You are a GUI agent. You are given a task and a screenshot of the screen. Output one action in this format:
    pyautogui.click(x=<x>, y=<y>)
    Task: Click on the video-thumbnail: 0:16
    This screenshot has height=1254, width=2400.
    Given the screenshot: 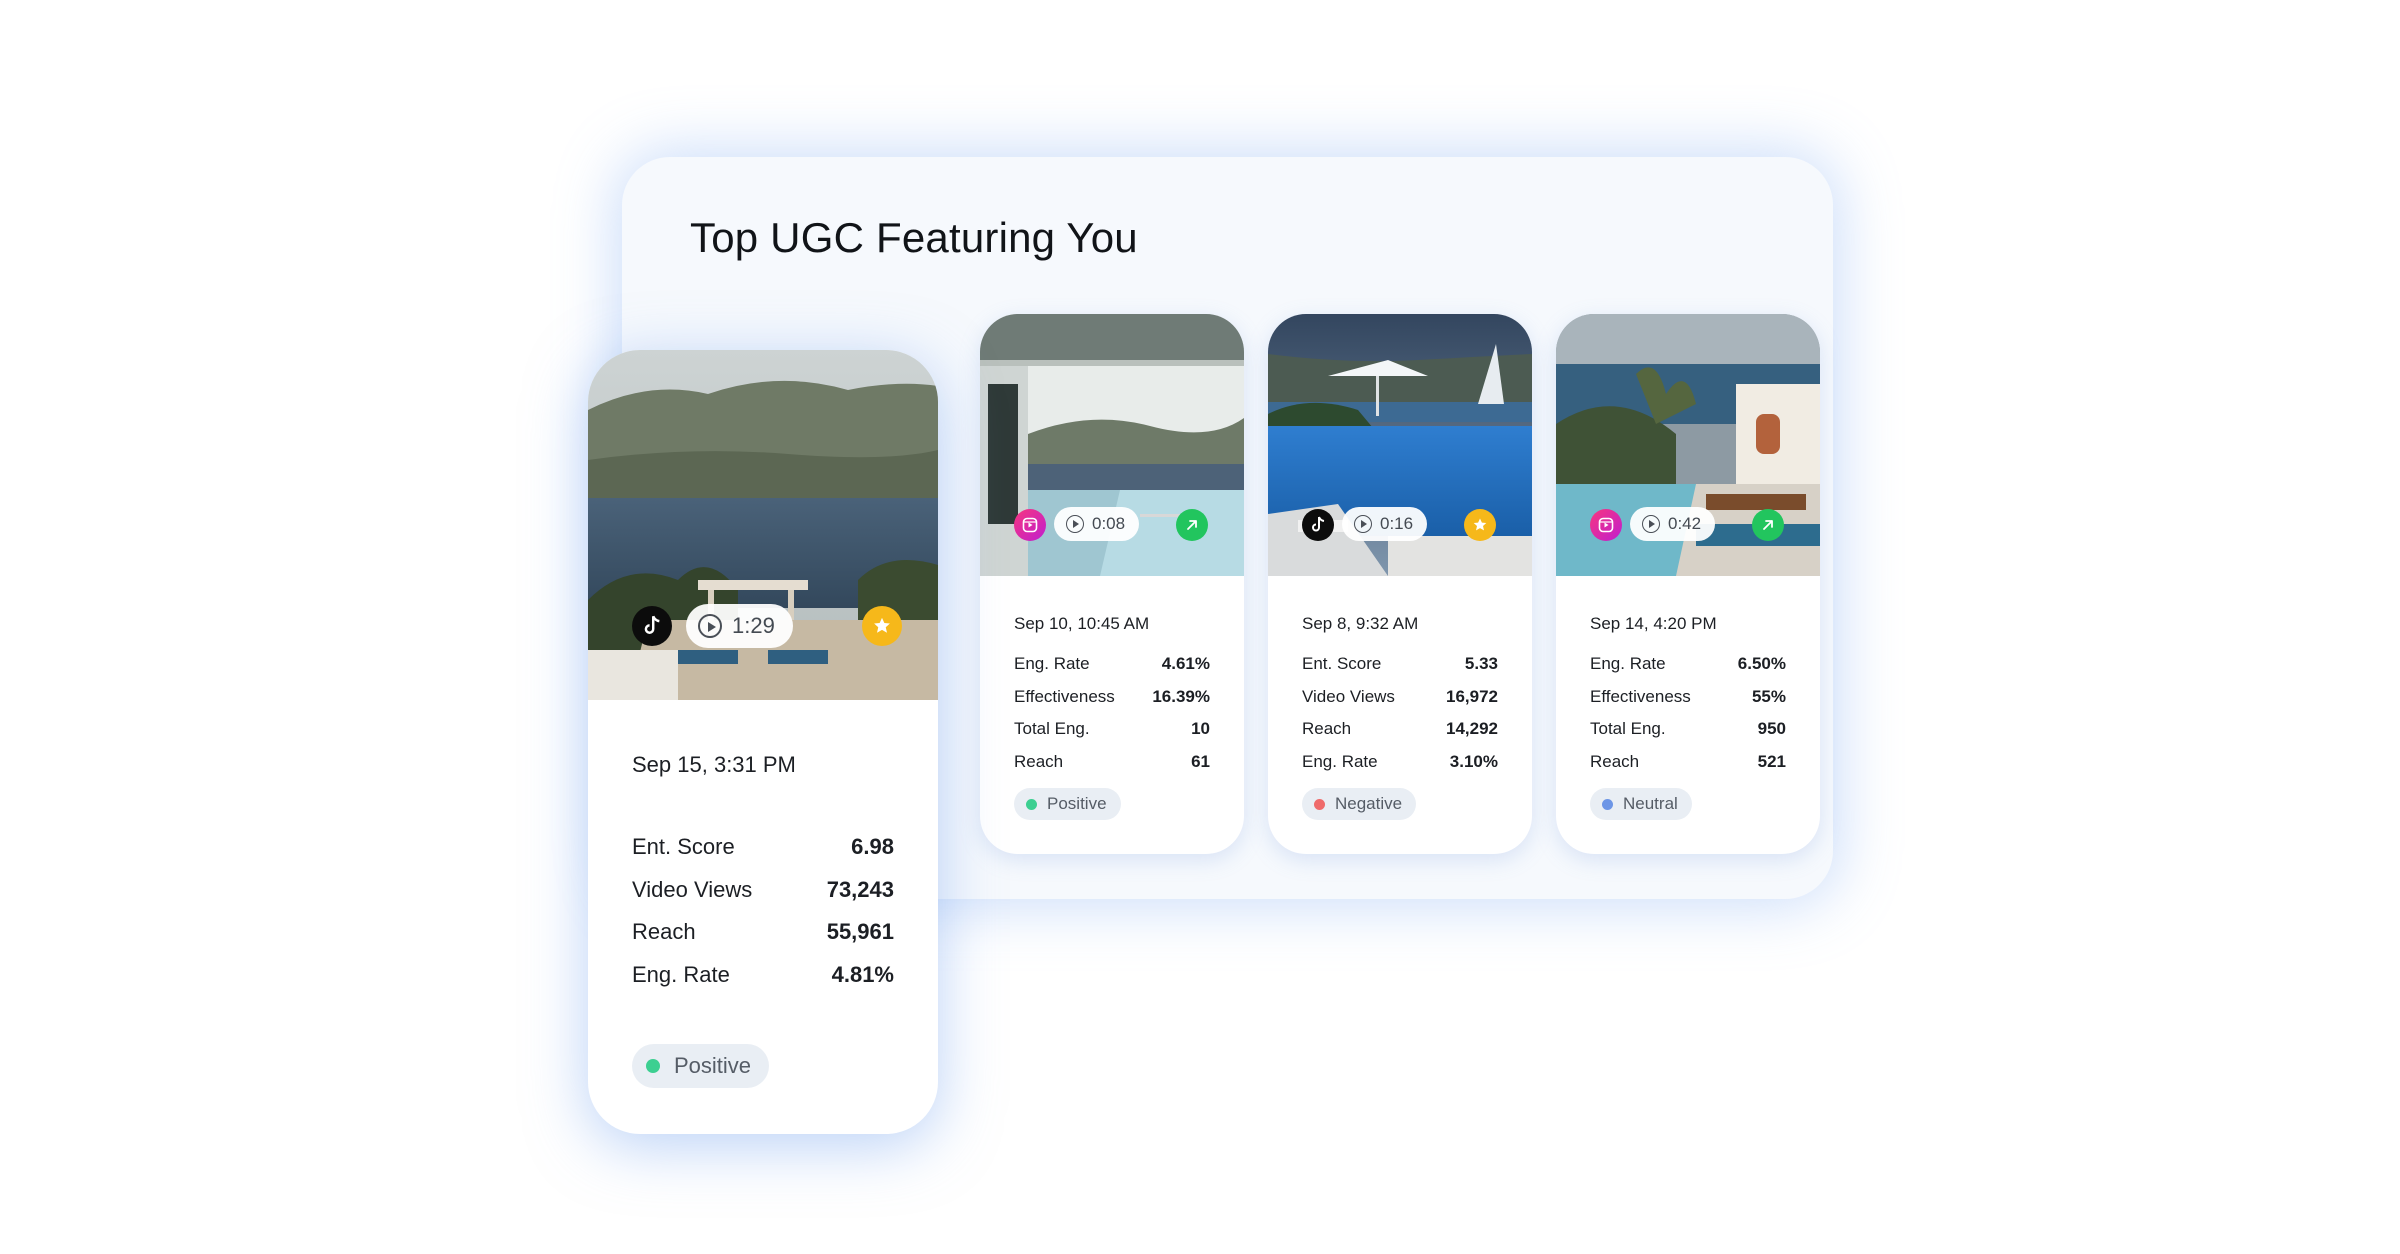 What is the action you would take?
    pyautogui.click(x=1400, y=445)
    